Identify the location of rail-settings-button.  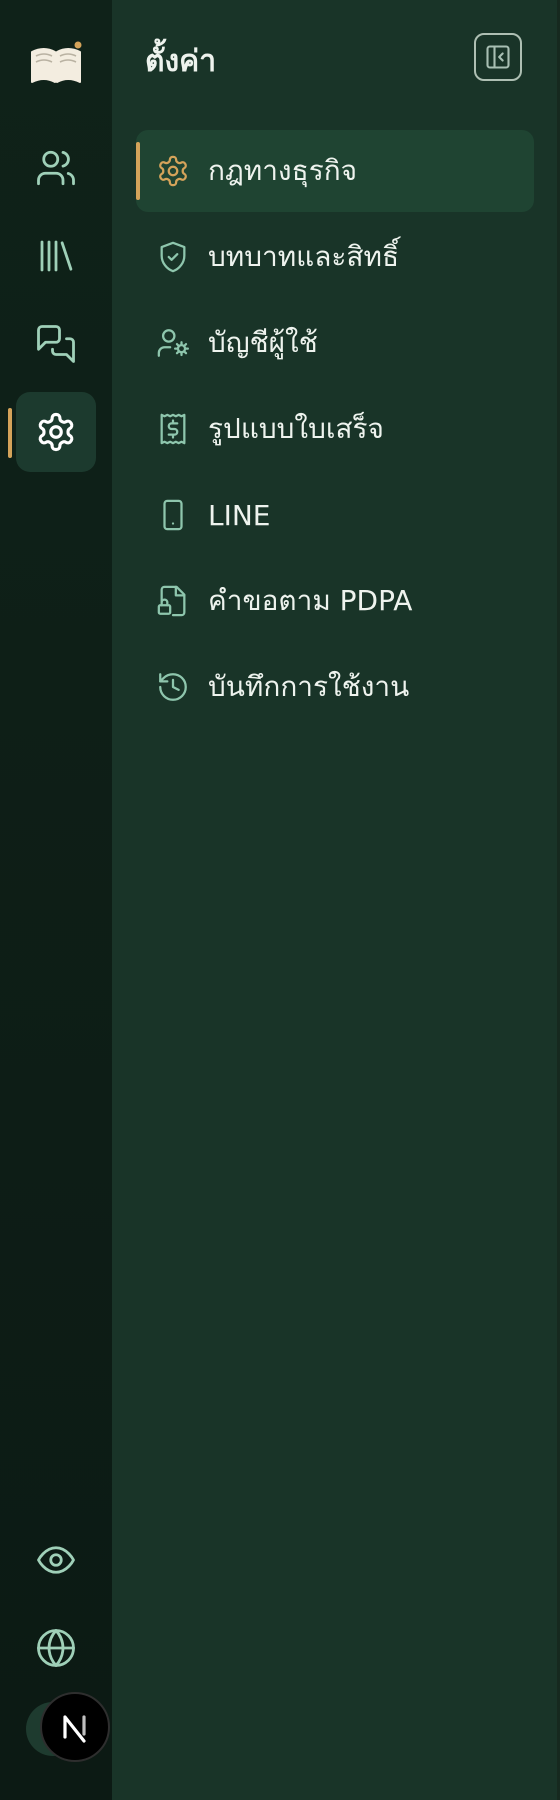
(56, 432).